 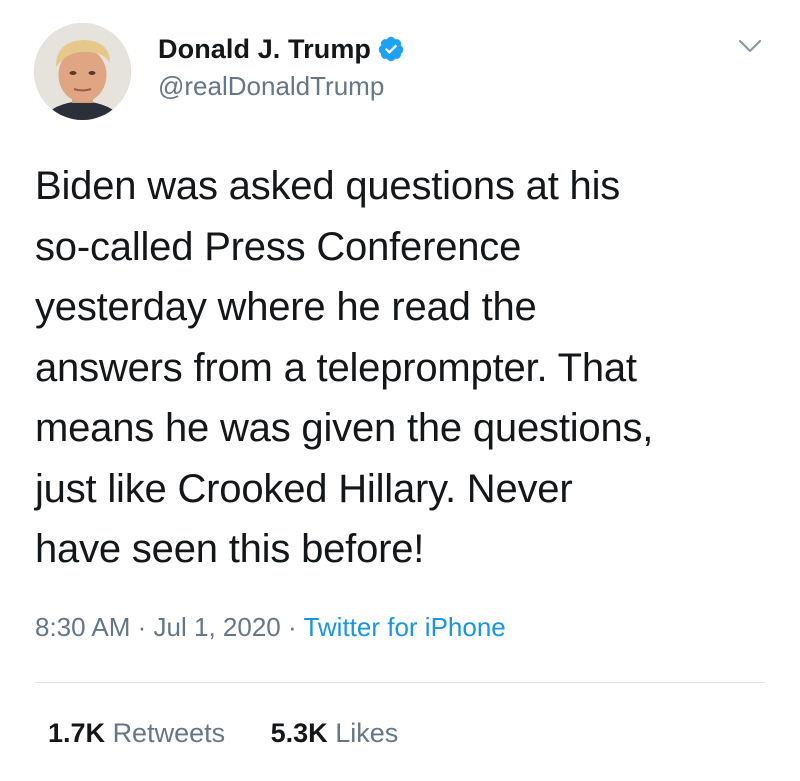 What do you see at coordinates (264, 49) in the screenshot?
I see `author-name: Donald J. Trump` at bounding box center [264, 49].